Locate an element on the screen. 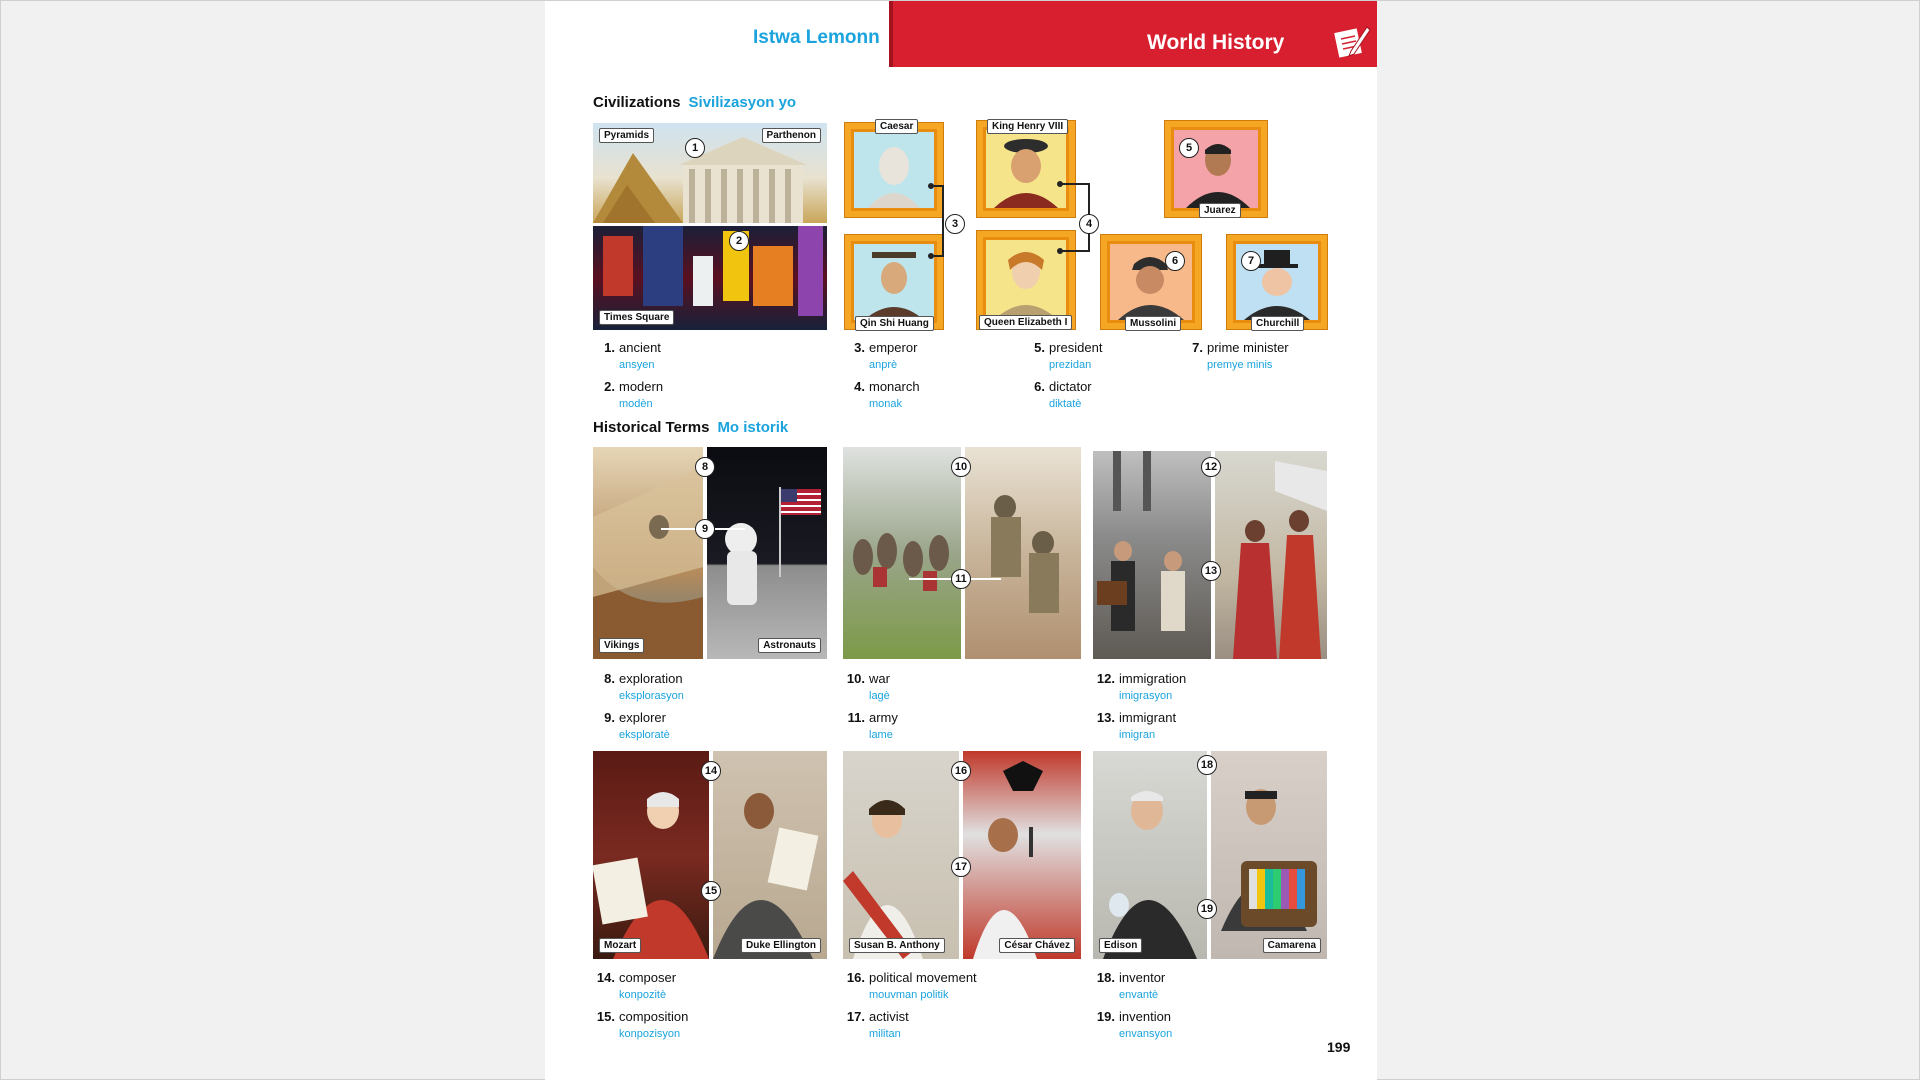 Image resolution: width=1920 pixels, height=1080 pixels. portrait-frame-qin is located at coordinates (894, 282).